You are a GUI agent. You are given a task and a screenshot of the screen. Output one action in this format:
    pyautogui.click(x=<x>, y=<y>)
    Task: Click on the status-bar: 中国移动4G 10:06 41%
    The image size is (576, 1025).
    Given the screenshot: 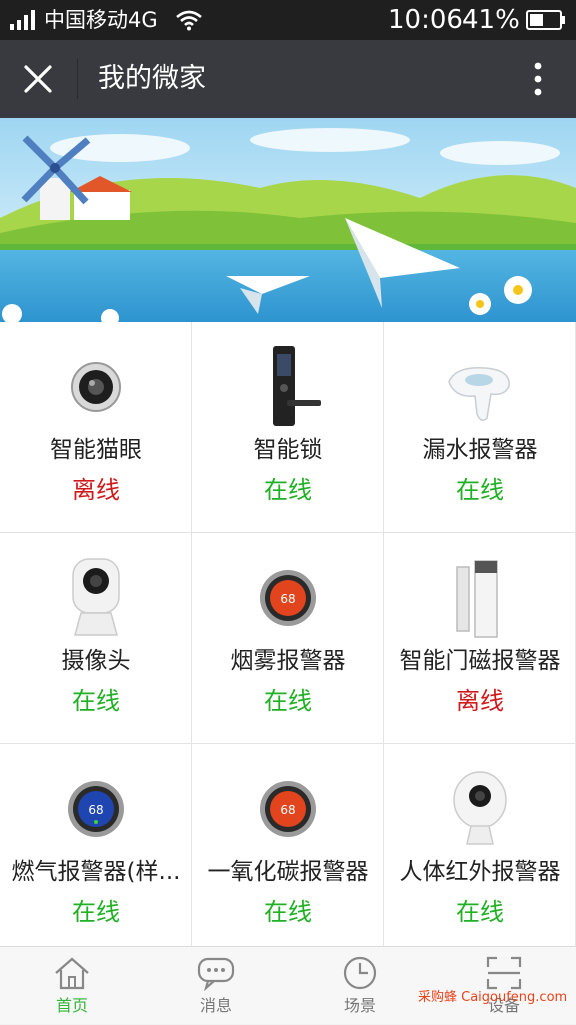 What is the action you would take?
    pyautogui.click(x=288, y=20)
    